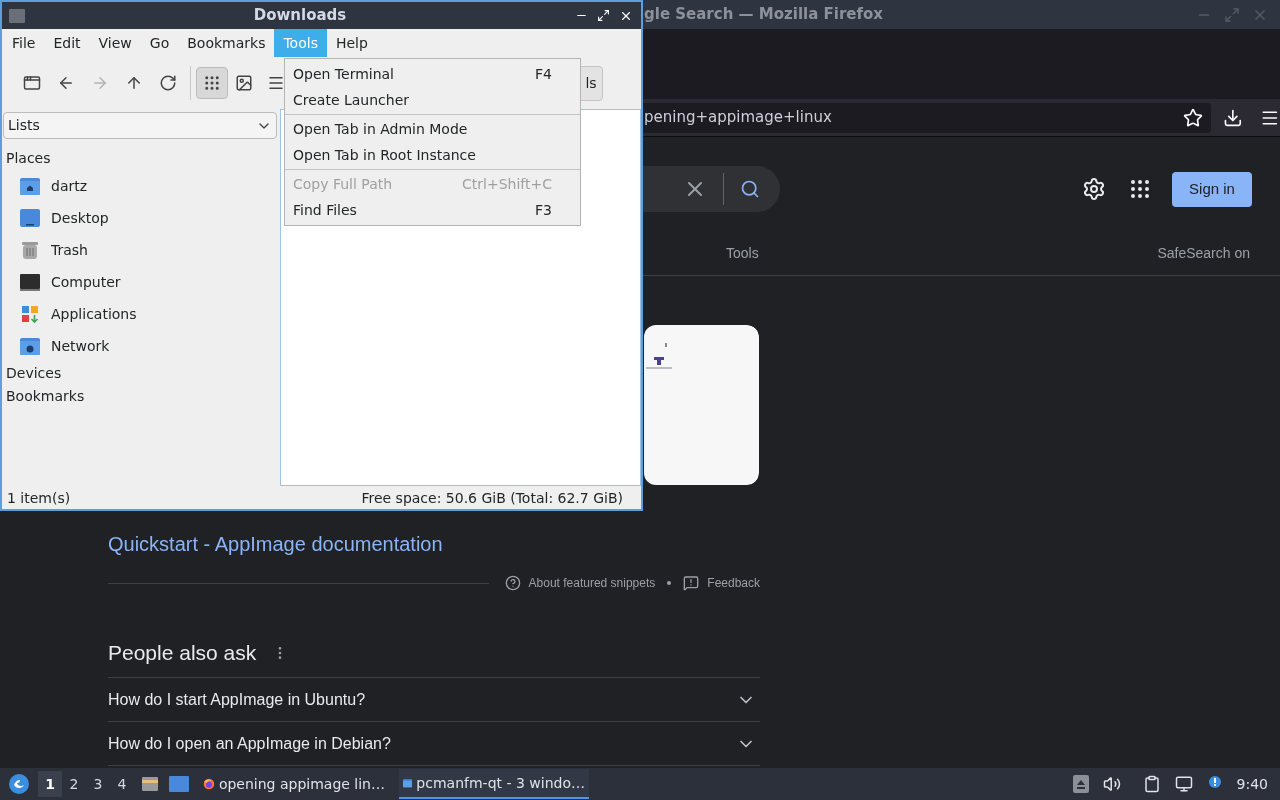 The height and width of the screenshot is (800, 1280). I want to click on window-title: gle Search — Mozilla Firefox, so click(763, 15).